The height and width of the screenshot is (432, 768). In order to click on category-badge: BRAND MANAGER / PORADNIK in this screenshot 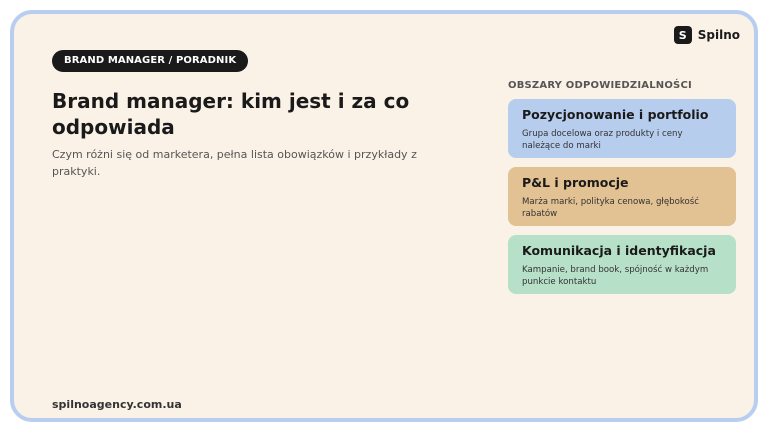, I will do `click(150, 61)`.